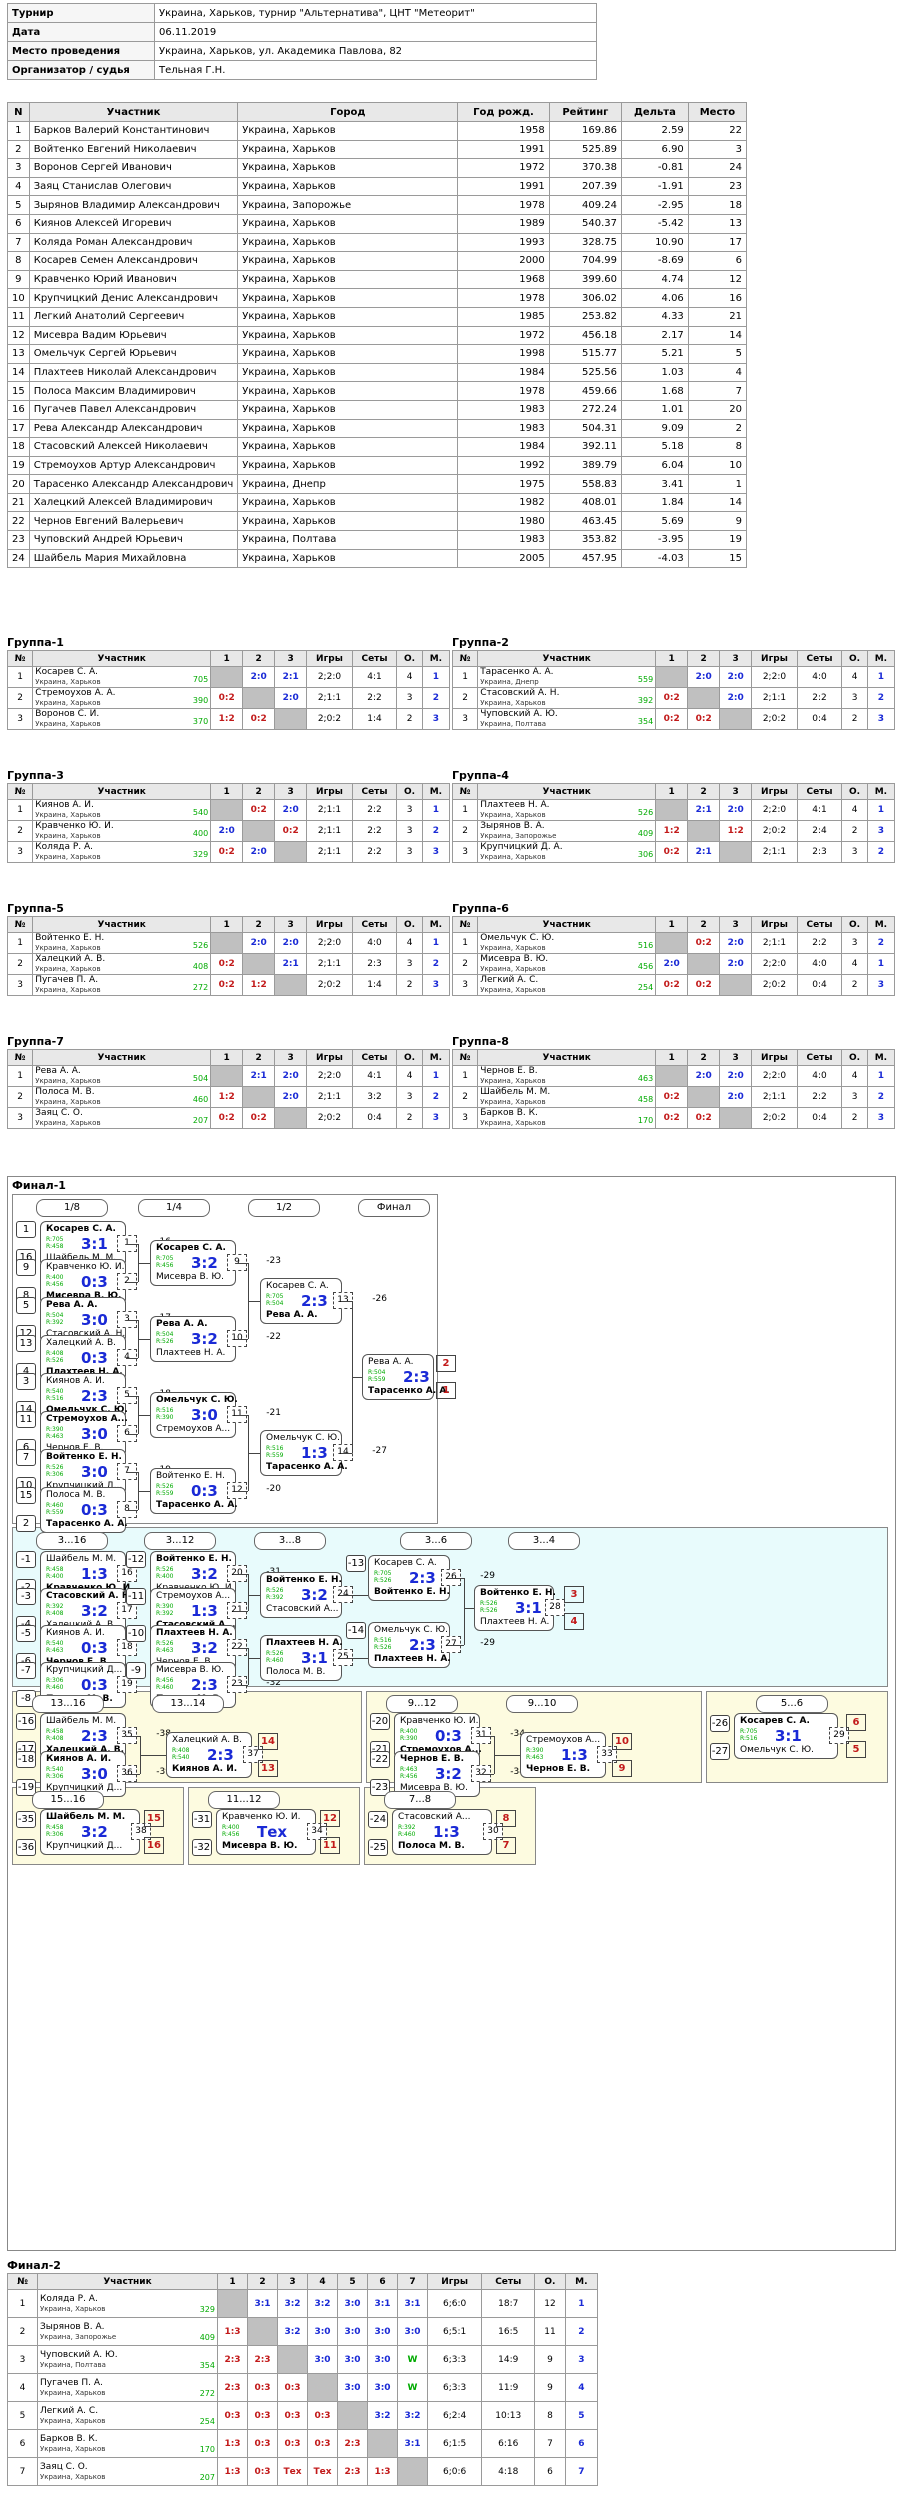  I want to click on score-cell: 3:1, so click(382, 2303).